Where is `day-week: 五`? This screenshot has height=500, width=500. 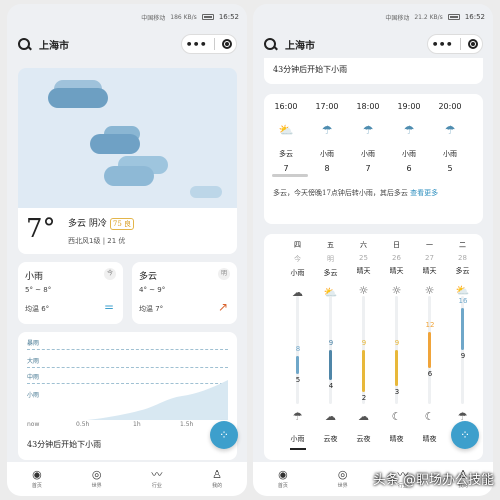
day-week: 五 is located at coordinates (330, 245).